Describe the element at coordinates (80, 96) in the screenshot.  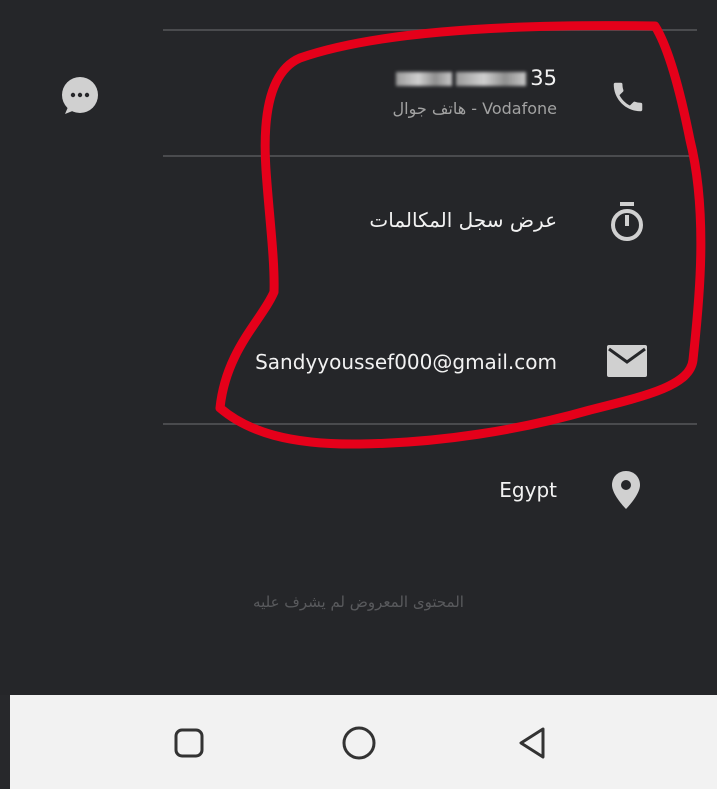
I see `message-icon` at that location.